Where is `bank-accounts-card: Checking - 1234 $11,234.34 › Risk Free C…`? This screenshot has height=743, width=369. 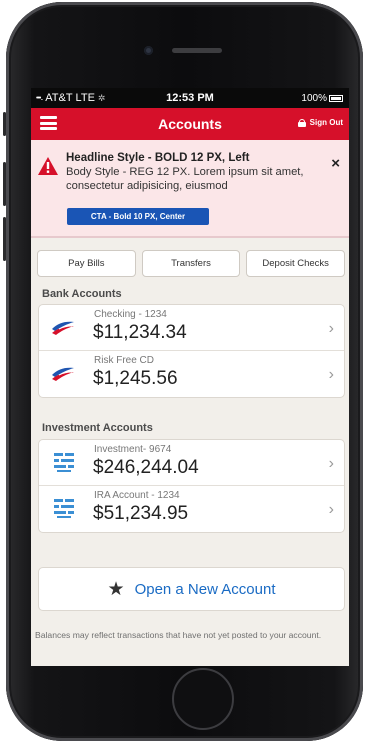 bank-accounts-card: Checking - 1234 $11,234.34 › Risk Free C… is located at coordinates (191, 351).